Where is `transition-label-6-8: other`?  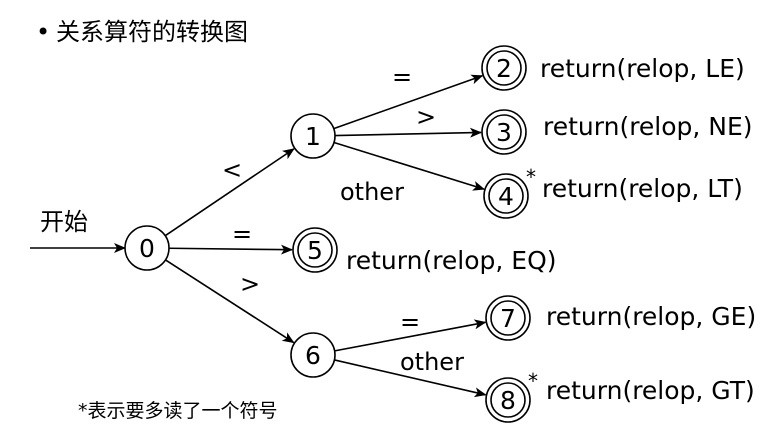 transition-label-6-8: other is located at coordinates (432, 362).